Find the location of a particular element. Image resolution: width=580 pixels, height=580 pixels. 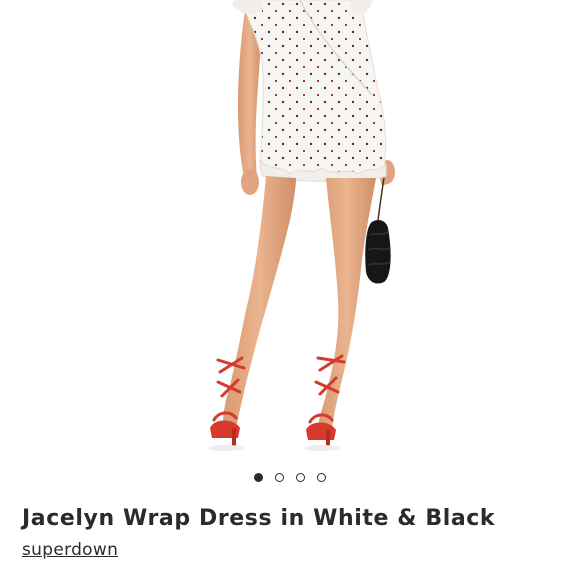

image-carousel-dots is located at coordinates (290, 477).